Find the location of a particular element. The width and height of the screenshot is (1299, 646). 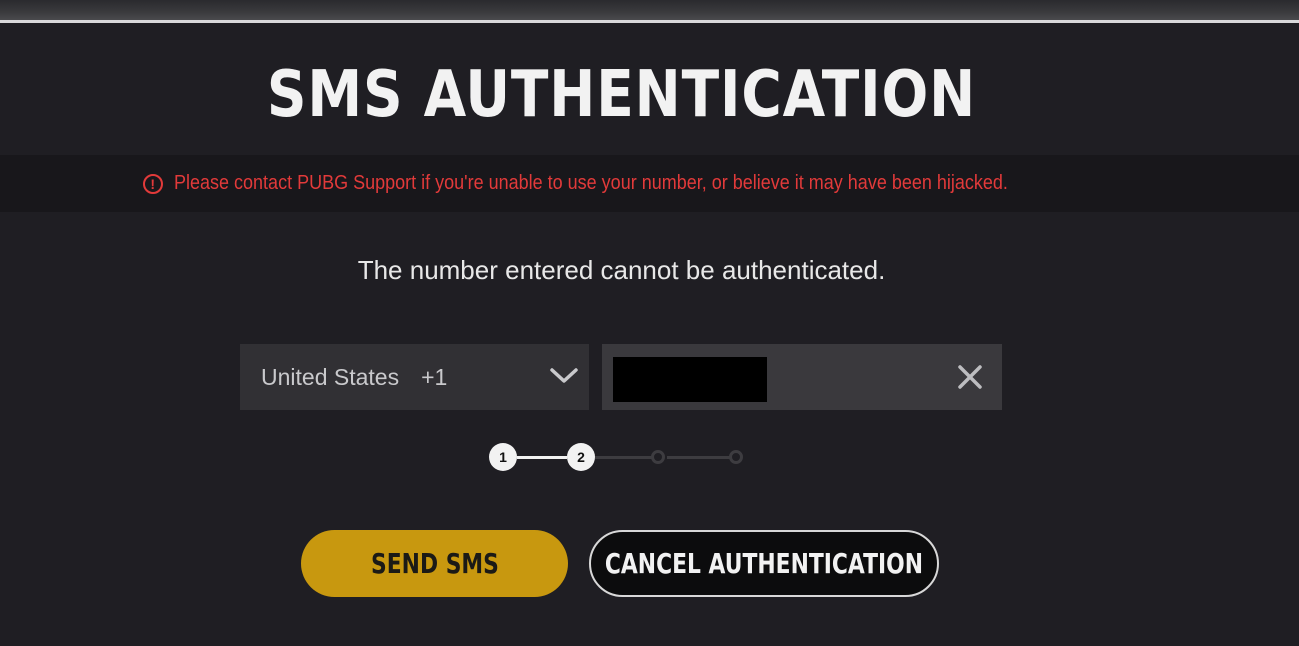

country-name: United States is located at coordinates (330, 376).